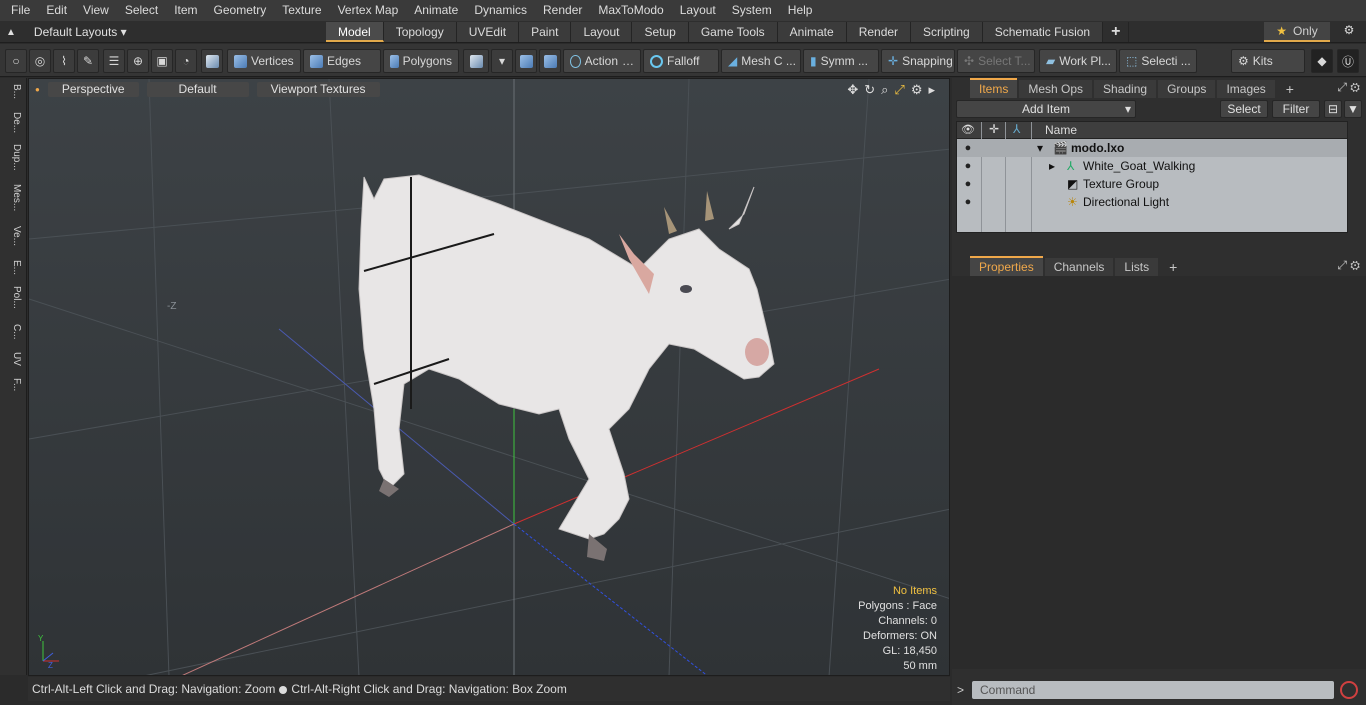 The height and width of the screenshot is (705, 1366). What do you see at coordinates (1297, 32) in the screenshot?
I see `only-toggle: ★ Only` at bounding box center [1297, 32].